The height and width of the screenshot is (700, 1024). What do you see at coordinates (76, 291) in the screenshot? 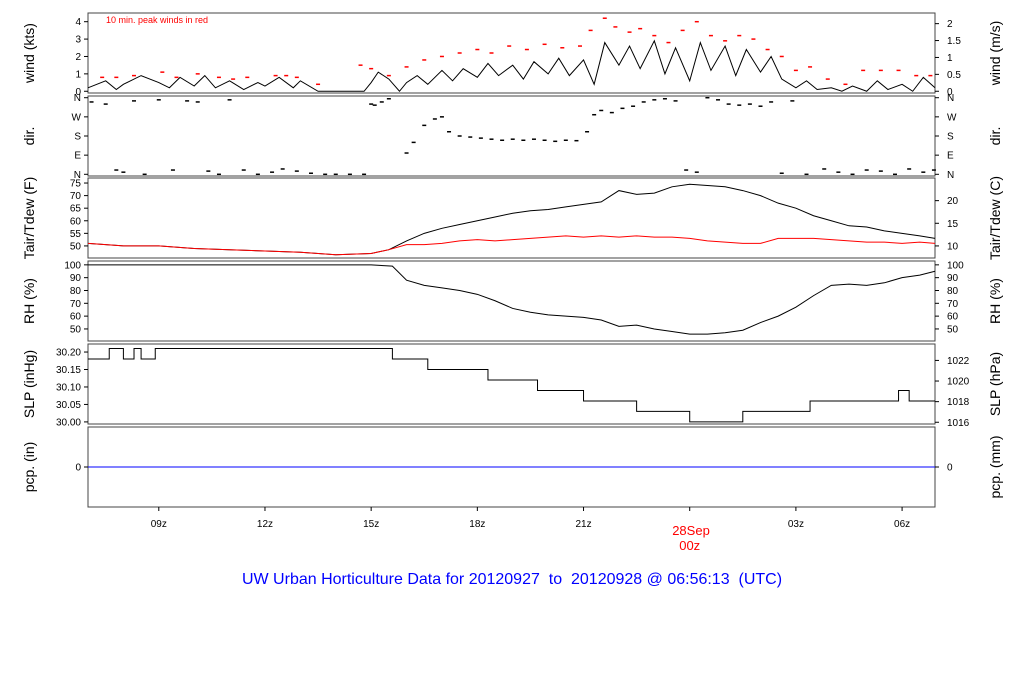
I see `y-tick-label: 80` at bounding box center [76, 291].